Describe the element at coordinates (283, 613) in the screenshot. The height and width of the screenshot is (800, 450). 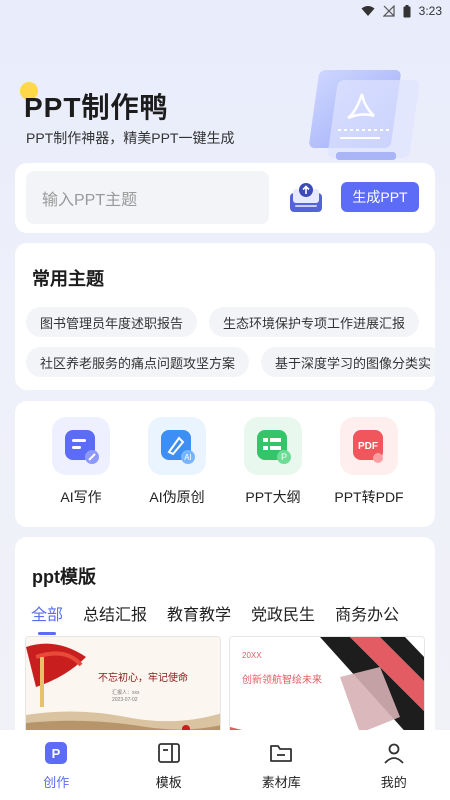
I see `tab-party-government: 党政民生` at that location.